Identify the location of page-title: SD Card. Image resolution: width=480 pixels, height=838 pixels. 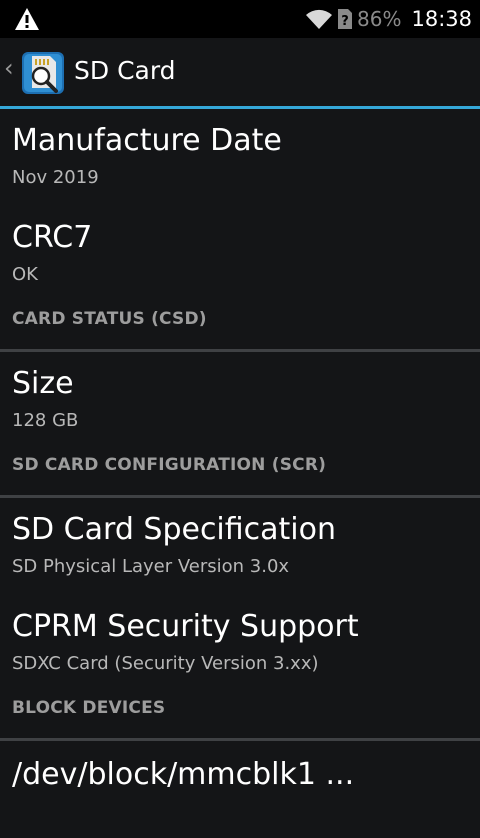
(125, 70).